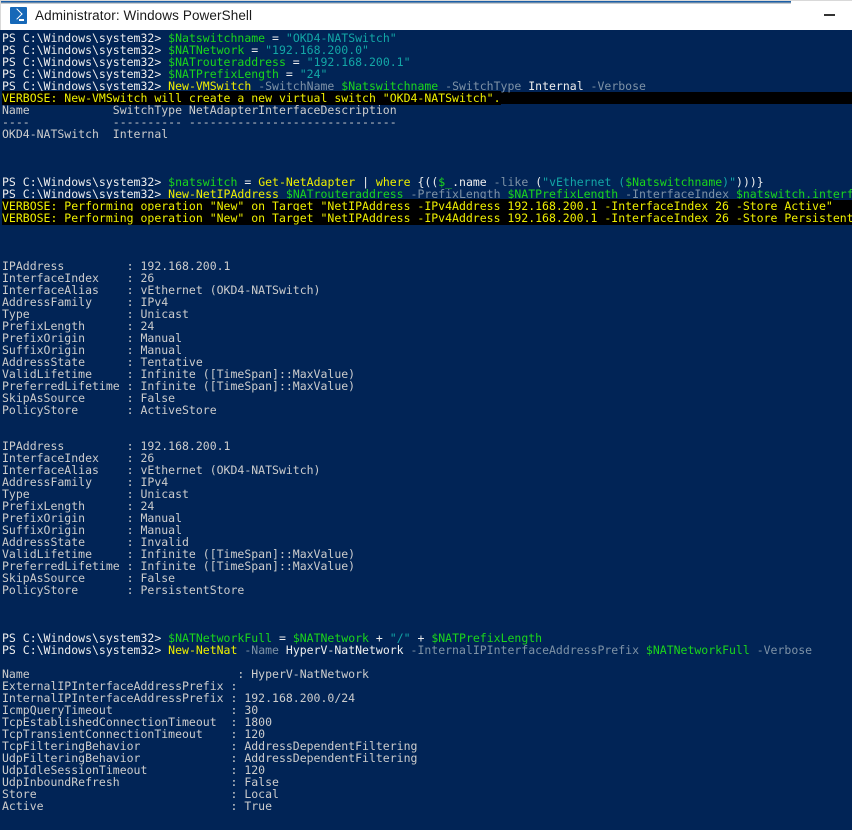 The height and width of the screenshot is (830, 852). Describe the element at coordinates (427, 134) in the screenshot. I see `terminal-output-line: OKD4-NATSwitch Internal` at that location.